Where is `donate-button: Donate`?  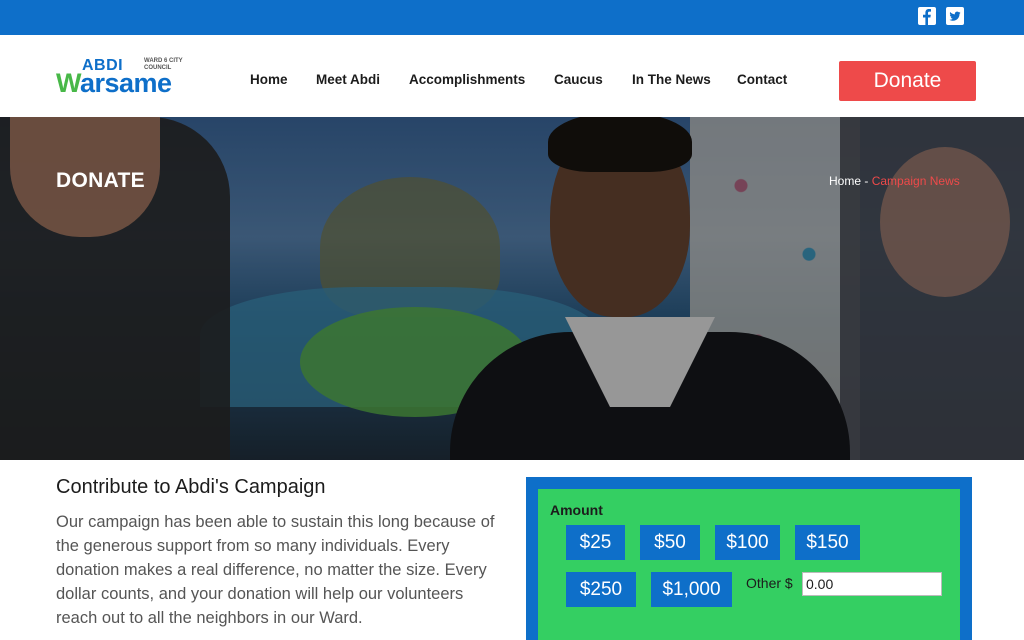 donate-button: Donate is located at coordinates (907, 81).